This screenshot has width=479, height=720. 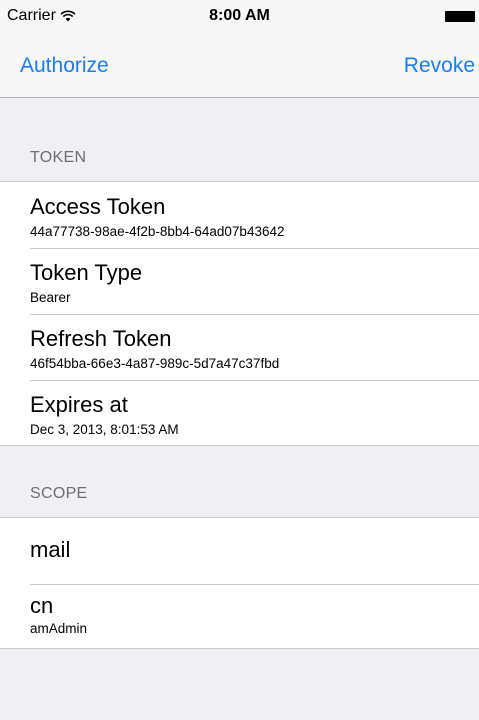 What do you see at coordinates (239, 281) in the screenshot?
I see `table-row: Token Type Bearer` at bounding box center [239, 281].